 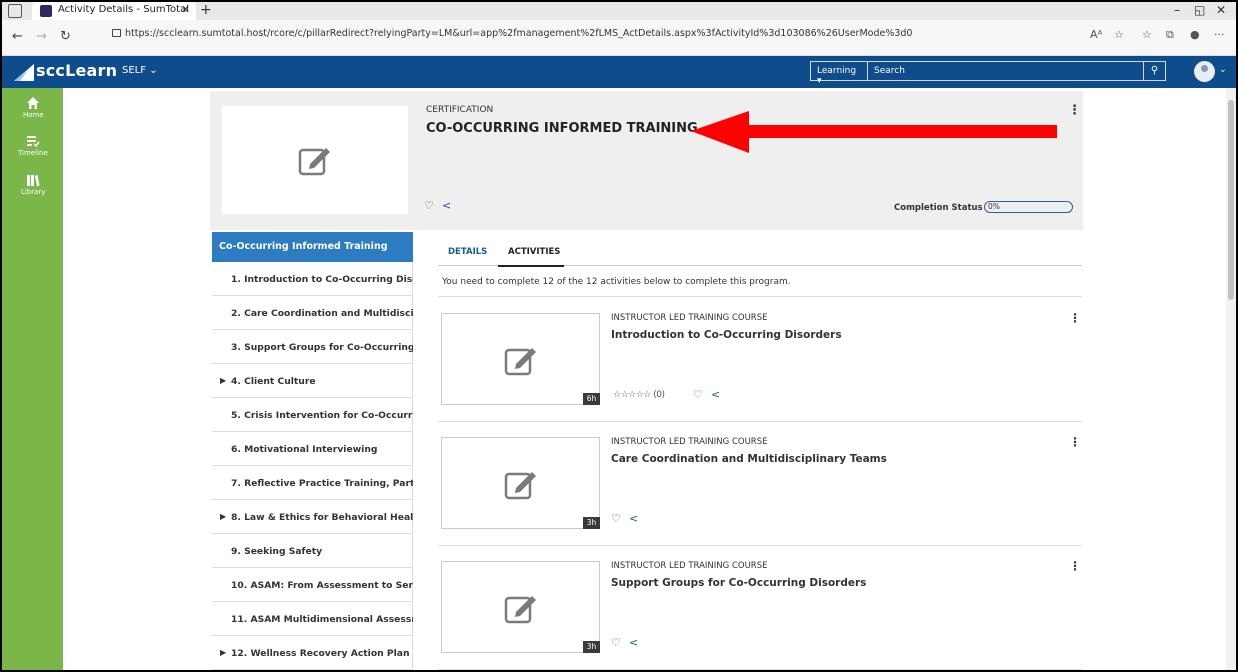 I want to click on self-menu: SELF ⌄, so click(x=140, y=70).